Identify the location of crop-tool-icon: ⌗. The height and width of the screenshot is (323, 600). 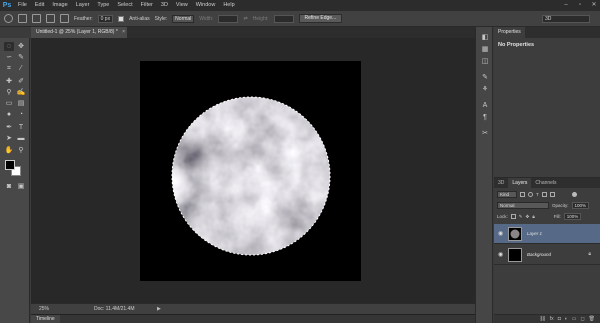
(9, 68).